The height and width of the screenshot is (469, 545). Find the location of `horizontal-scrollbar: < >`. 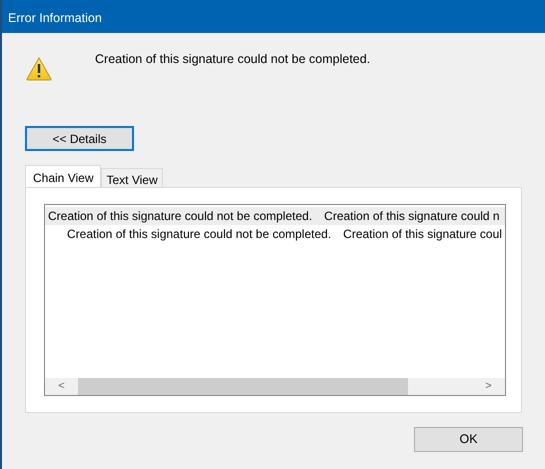

horizontal-scrollbar: < > is located at coordinates (275, 386).